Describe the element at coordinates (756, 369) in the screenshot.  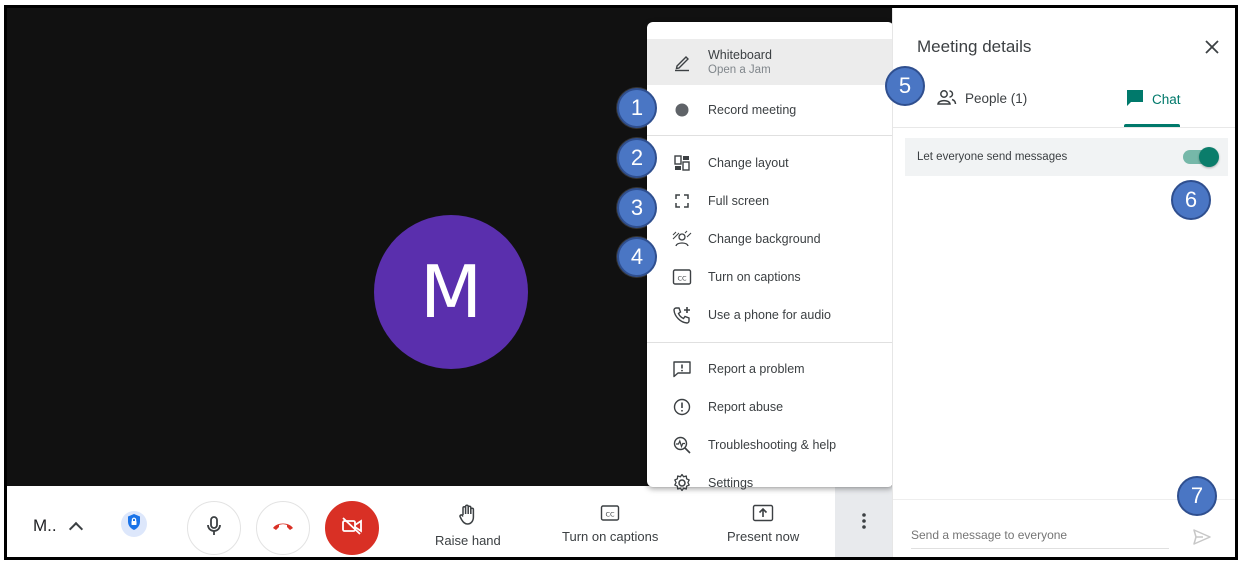
I see `menu-item-label: Report a problem` at that location.